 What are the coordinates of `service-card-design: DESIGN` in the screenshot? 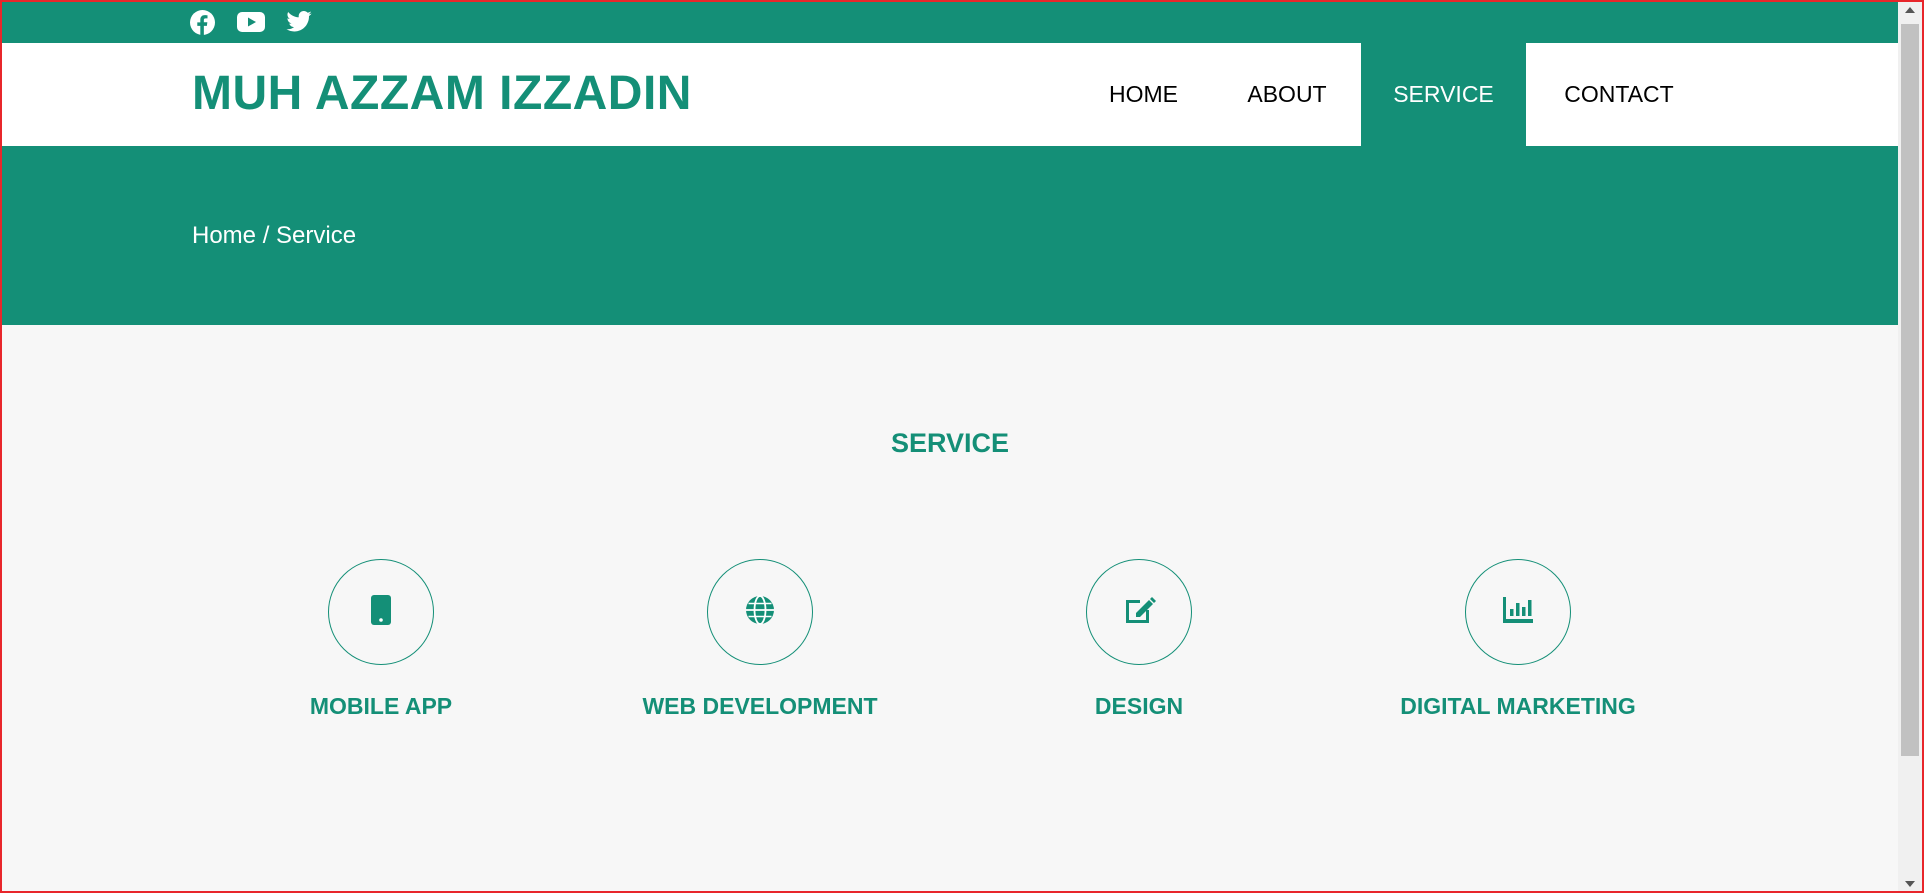 It's located at (1139, 639).